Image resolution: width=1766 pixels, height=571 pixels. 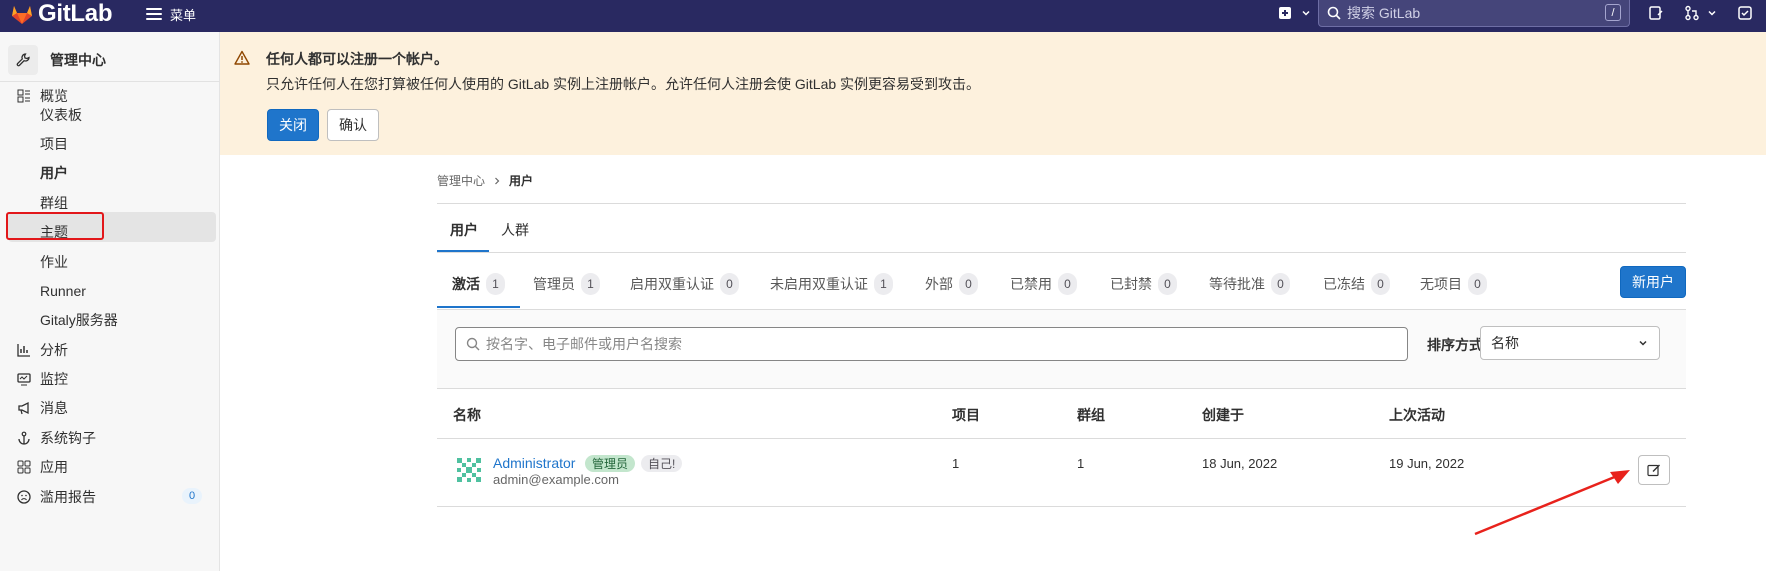 I want to click on turn-off-signup-button: 关闭, so click(x=293, y=125).